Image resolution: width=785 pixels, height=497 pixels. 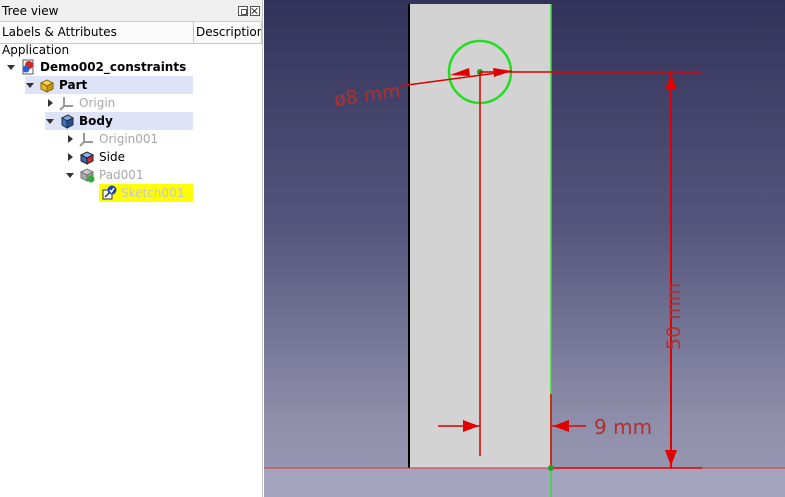 What do you see at coordinates (255, 10) in the screenshot?
I see `close-icon` at bounding box center [255, 10].